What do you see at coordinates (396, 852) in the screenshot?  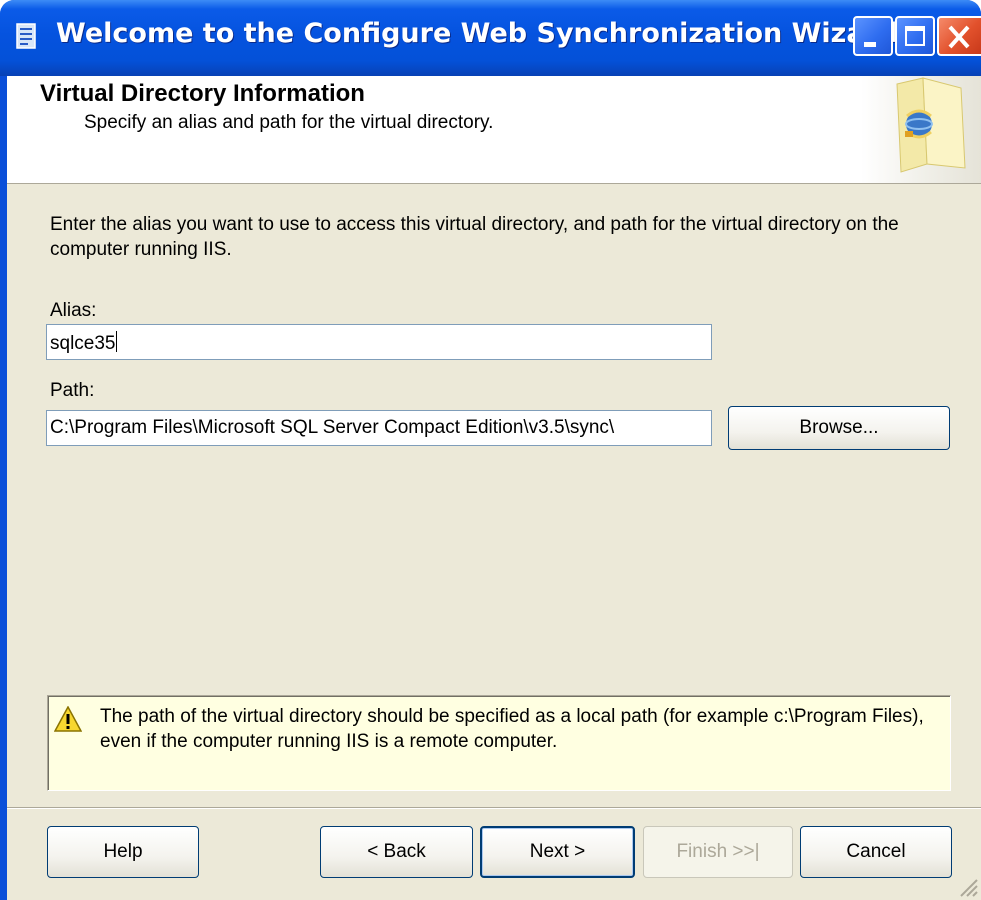 I see `back-button: < Back` at bounding box center [396, 852].